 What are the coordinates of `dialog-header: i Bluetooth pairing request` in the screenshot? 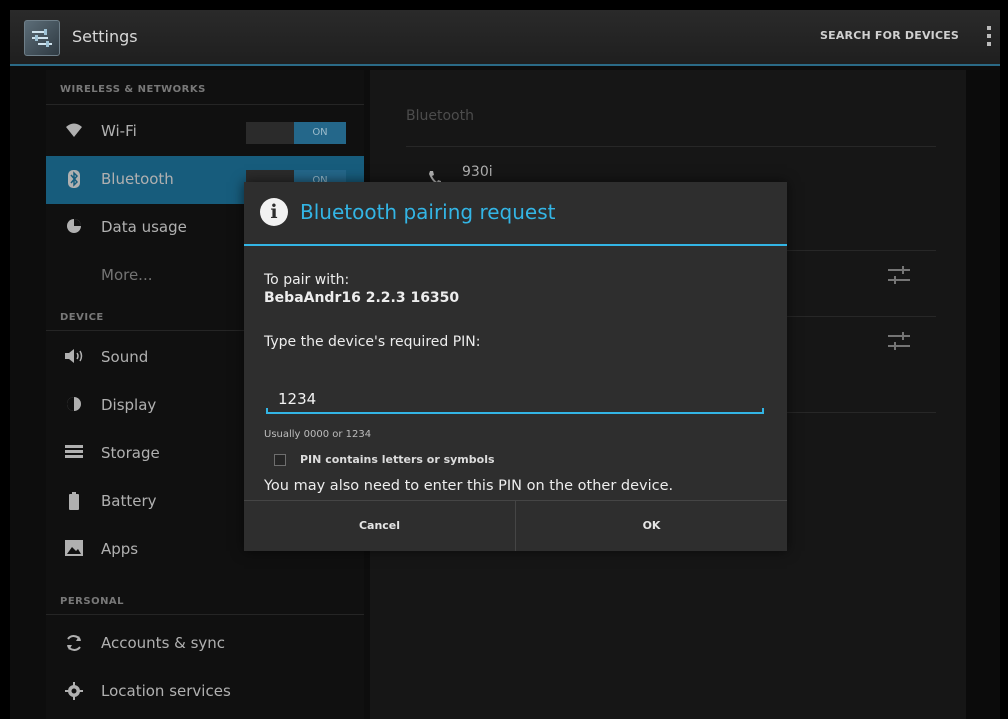 It's located at (515, 214).